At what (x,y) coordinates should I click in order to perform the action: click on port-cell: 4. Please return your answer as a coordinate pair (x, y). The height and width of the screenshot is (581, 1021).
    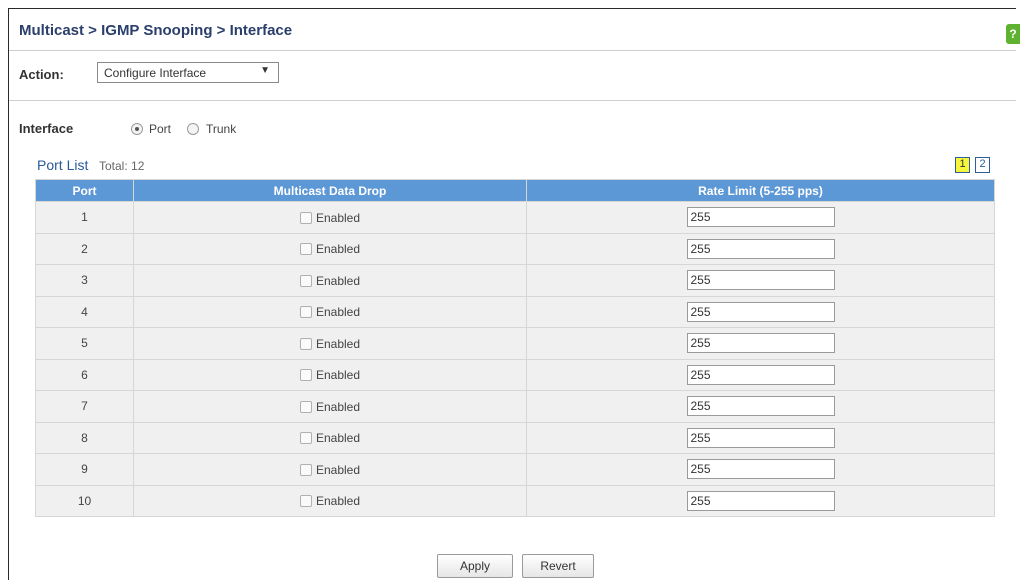
    Looking at the image, I should click on (84, 311).